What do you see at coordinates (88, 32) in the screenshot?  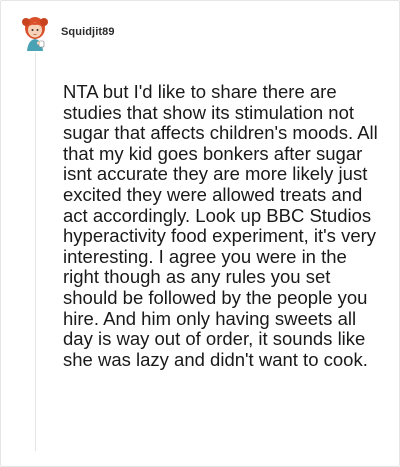 I see `comment-username: Squidjit89` at bounding box center [88, 32].